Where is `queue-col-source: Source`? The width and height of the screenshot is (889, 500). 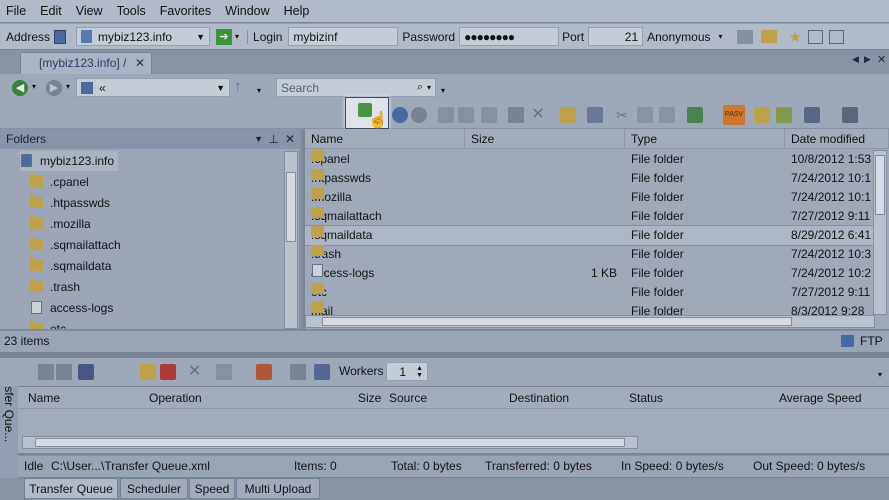 queue-col-source: Source is located at coordinates (408, 398).